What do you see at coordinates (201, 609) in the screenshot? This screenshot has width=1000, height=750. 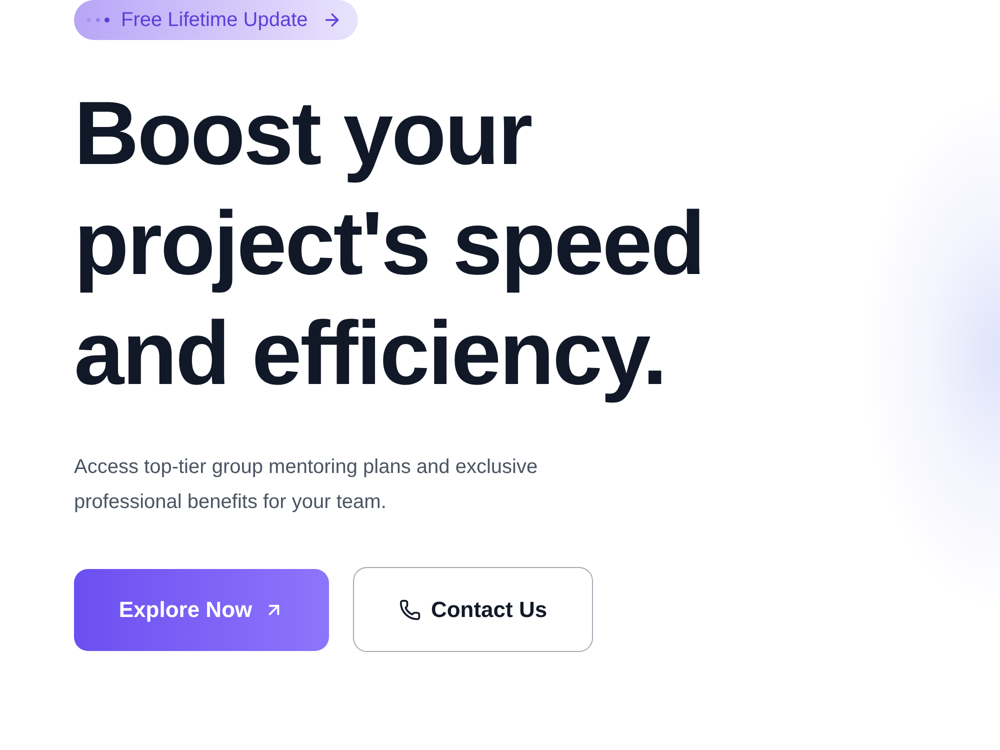 I see `explore-button: Explore Now` at bounding box center [201, 609].